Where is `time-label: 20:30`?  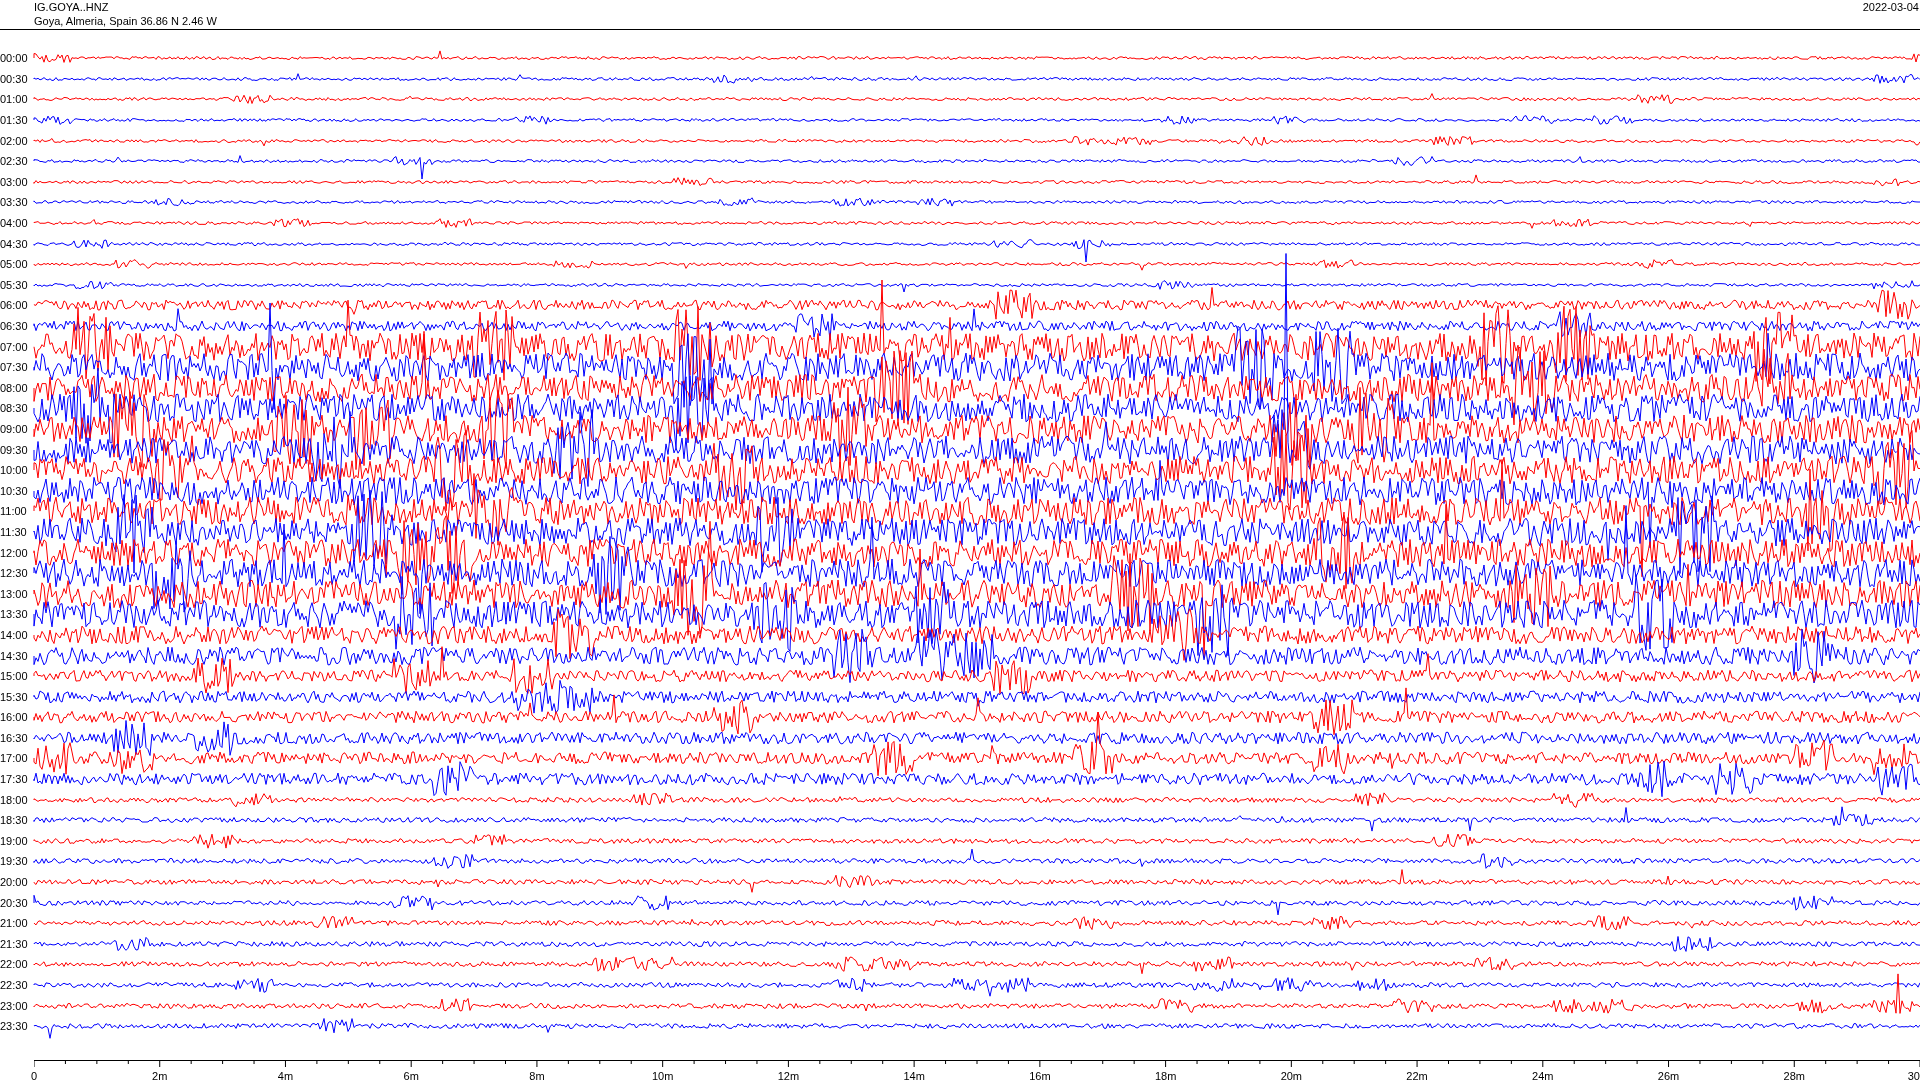
time-label: 20:30 is located at coordinates (14, 902).